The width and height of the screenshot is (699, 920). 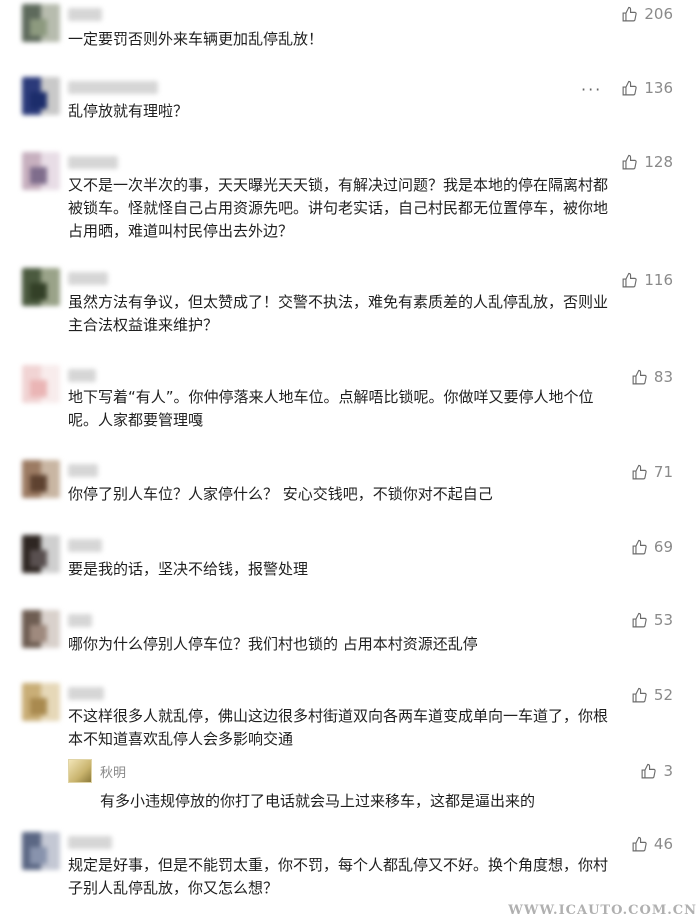 What do you see at coordinates (658, 88) in the screenshot?
I see `like-count: 136` at bounding box center [658, 88].